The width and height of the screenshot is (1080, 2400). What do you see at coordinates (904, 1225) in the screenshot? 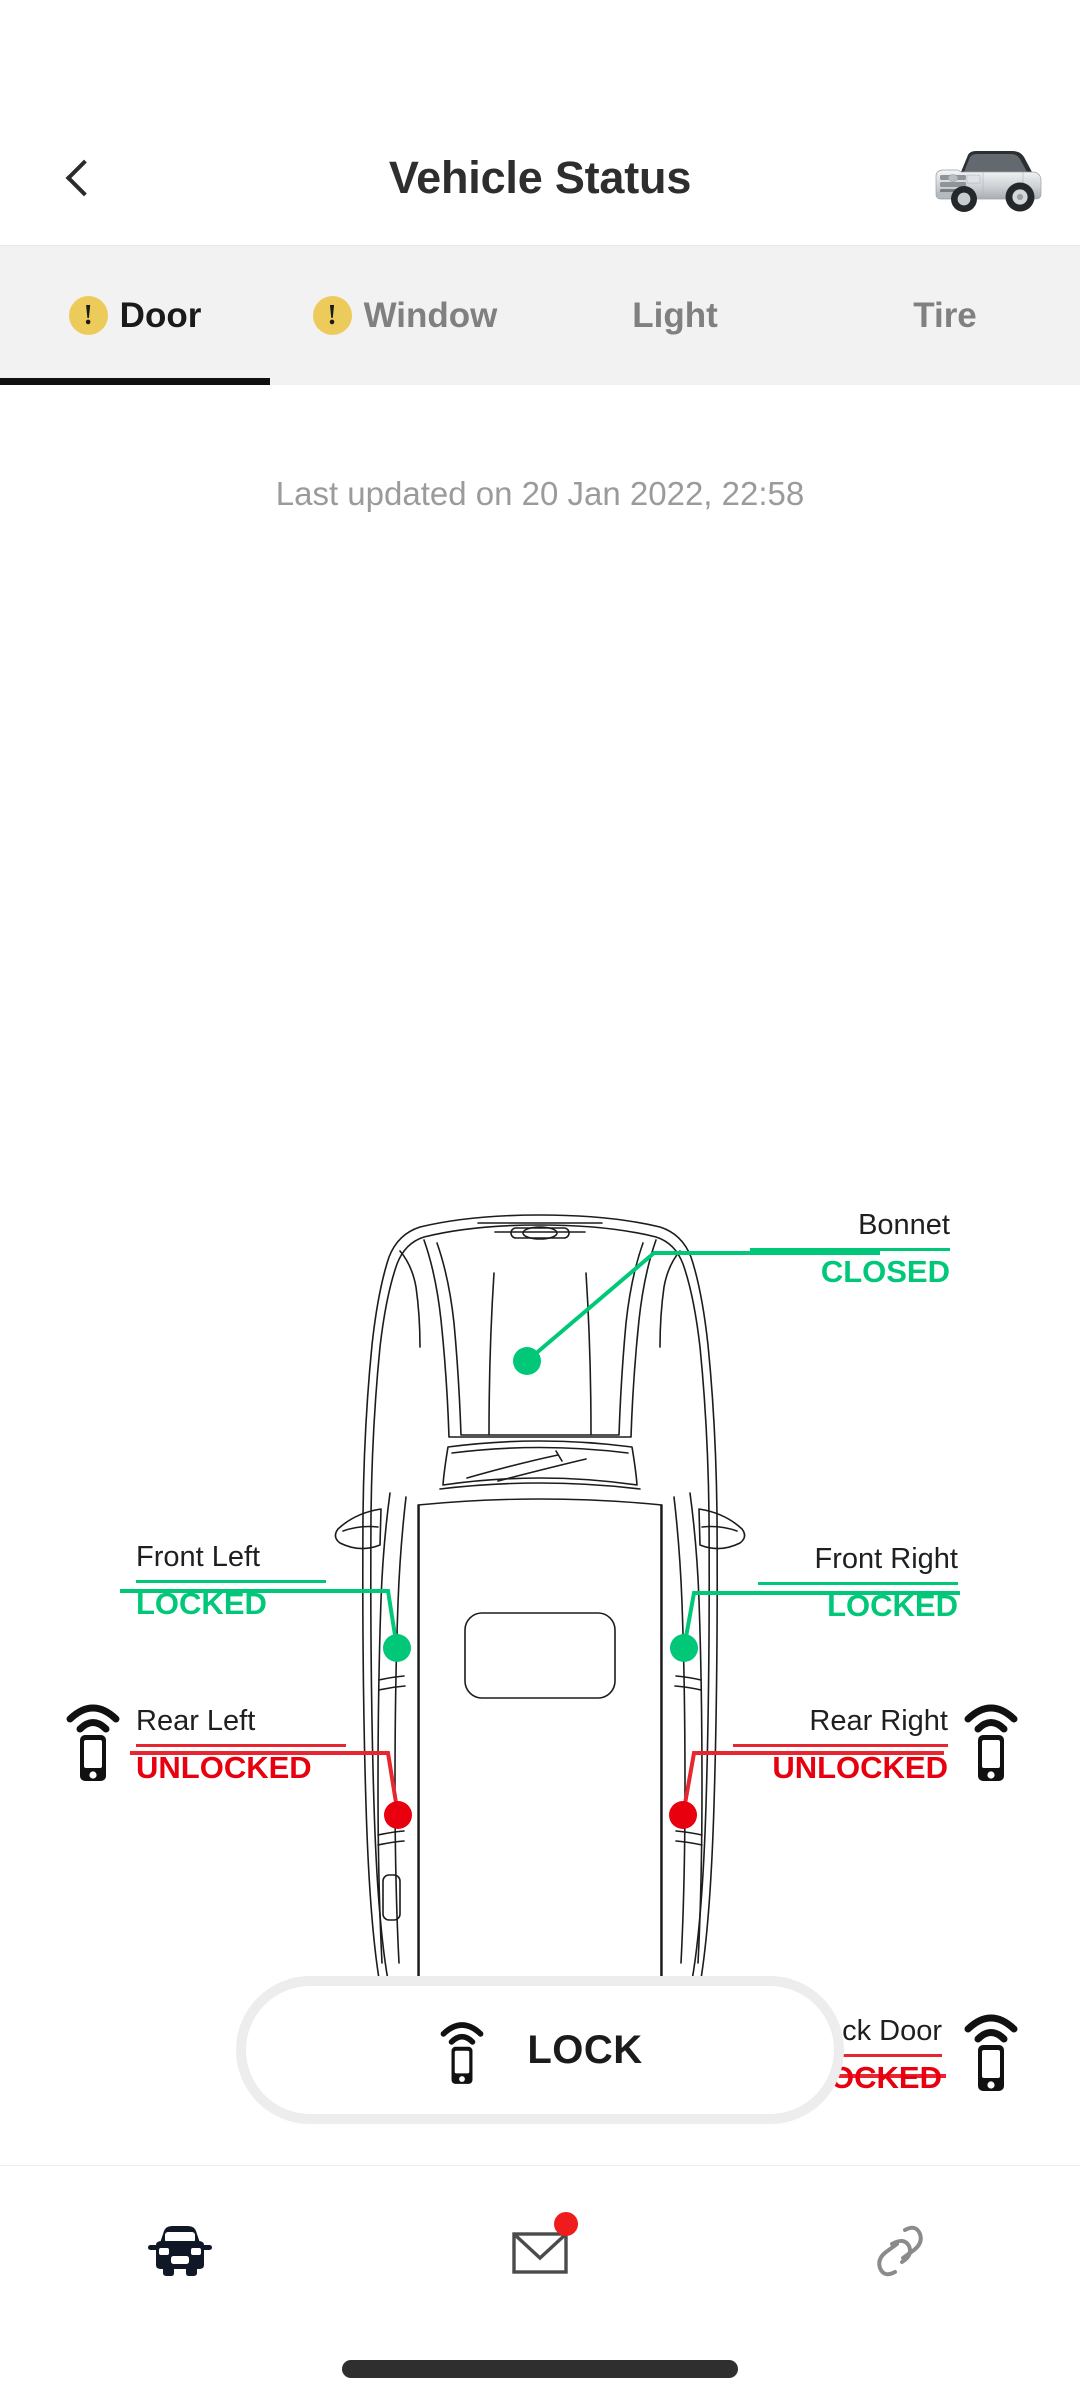
I see `status-bonnet-label: Bonnet` at bounding box center [904, 1225].